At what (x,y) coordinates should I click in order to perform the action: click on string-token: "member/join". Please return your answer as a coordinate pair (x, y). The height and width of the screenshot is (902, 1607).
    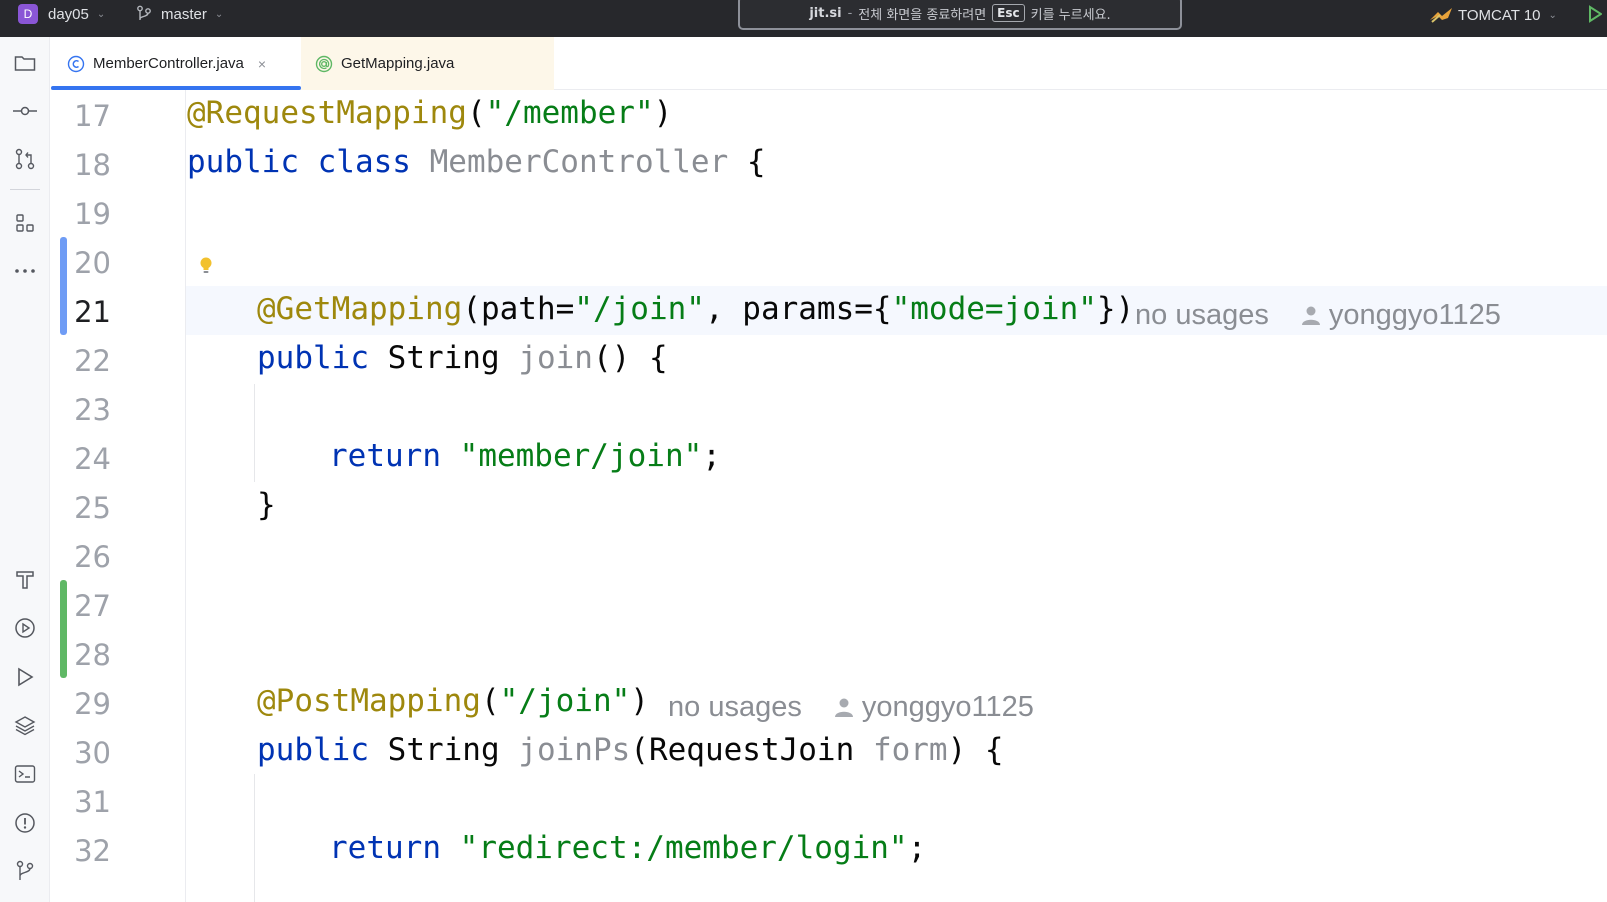
    Looking at the image, I should click on (581, 456).